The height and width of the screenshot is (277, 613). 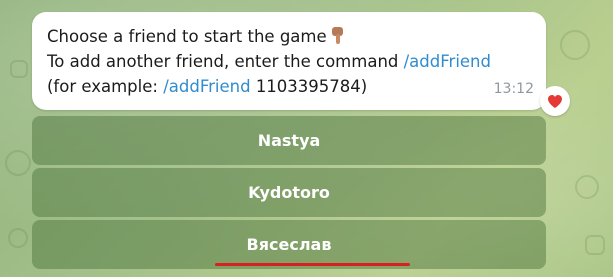 I want to click on message-text: Choose a friend to start the game, so click(x=187, y=36).